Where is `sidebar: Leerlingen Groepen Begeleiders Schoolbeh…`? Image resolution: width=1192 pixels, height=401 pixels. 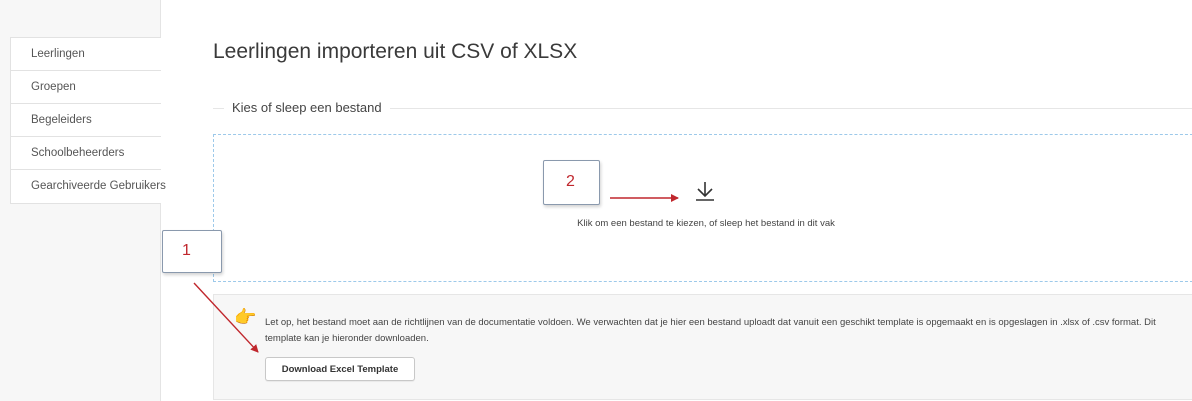
sidebar: Leerlingen Groepen Begeleiders Schoolbeh… is located at coordinates (88, 120).